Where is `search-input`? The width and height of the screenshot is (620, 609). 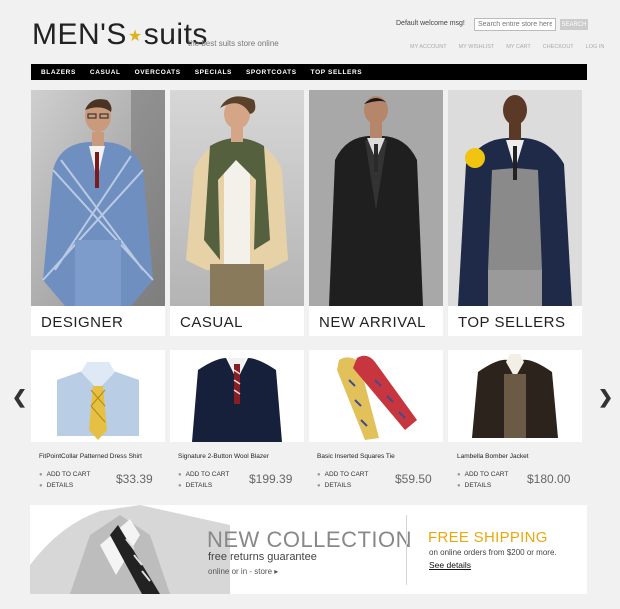
search-input is located at coordinates (515, 24).